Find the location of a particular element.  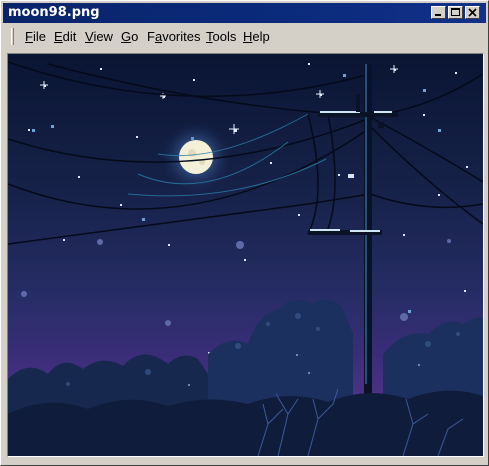

menu-help: Help is located at coordinates (256, 36).